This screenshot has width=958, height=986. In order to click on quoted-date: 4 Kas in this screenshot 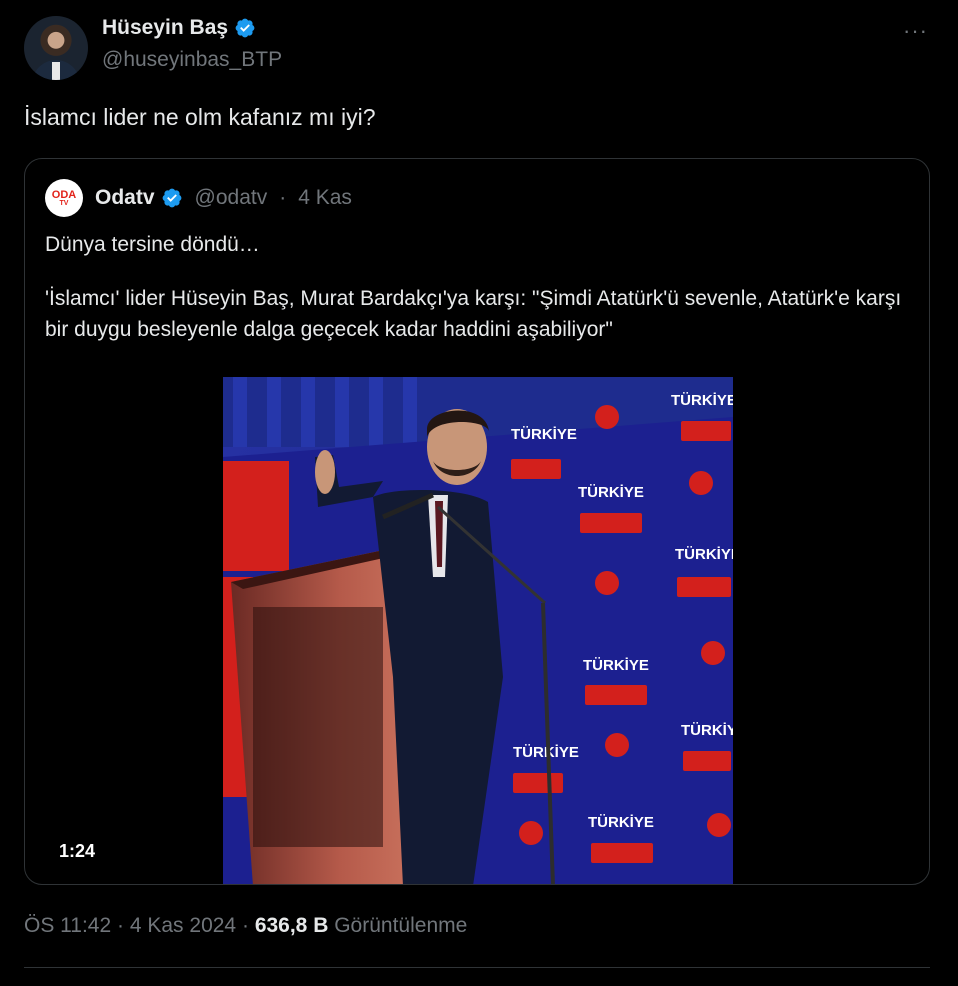, I will do `click(325, 198)`.